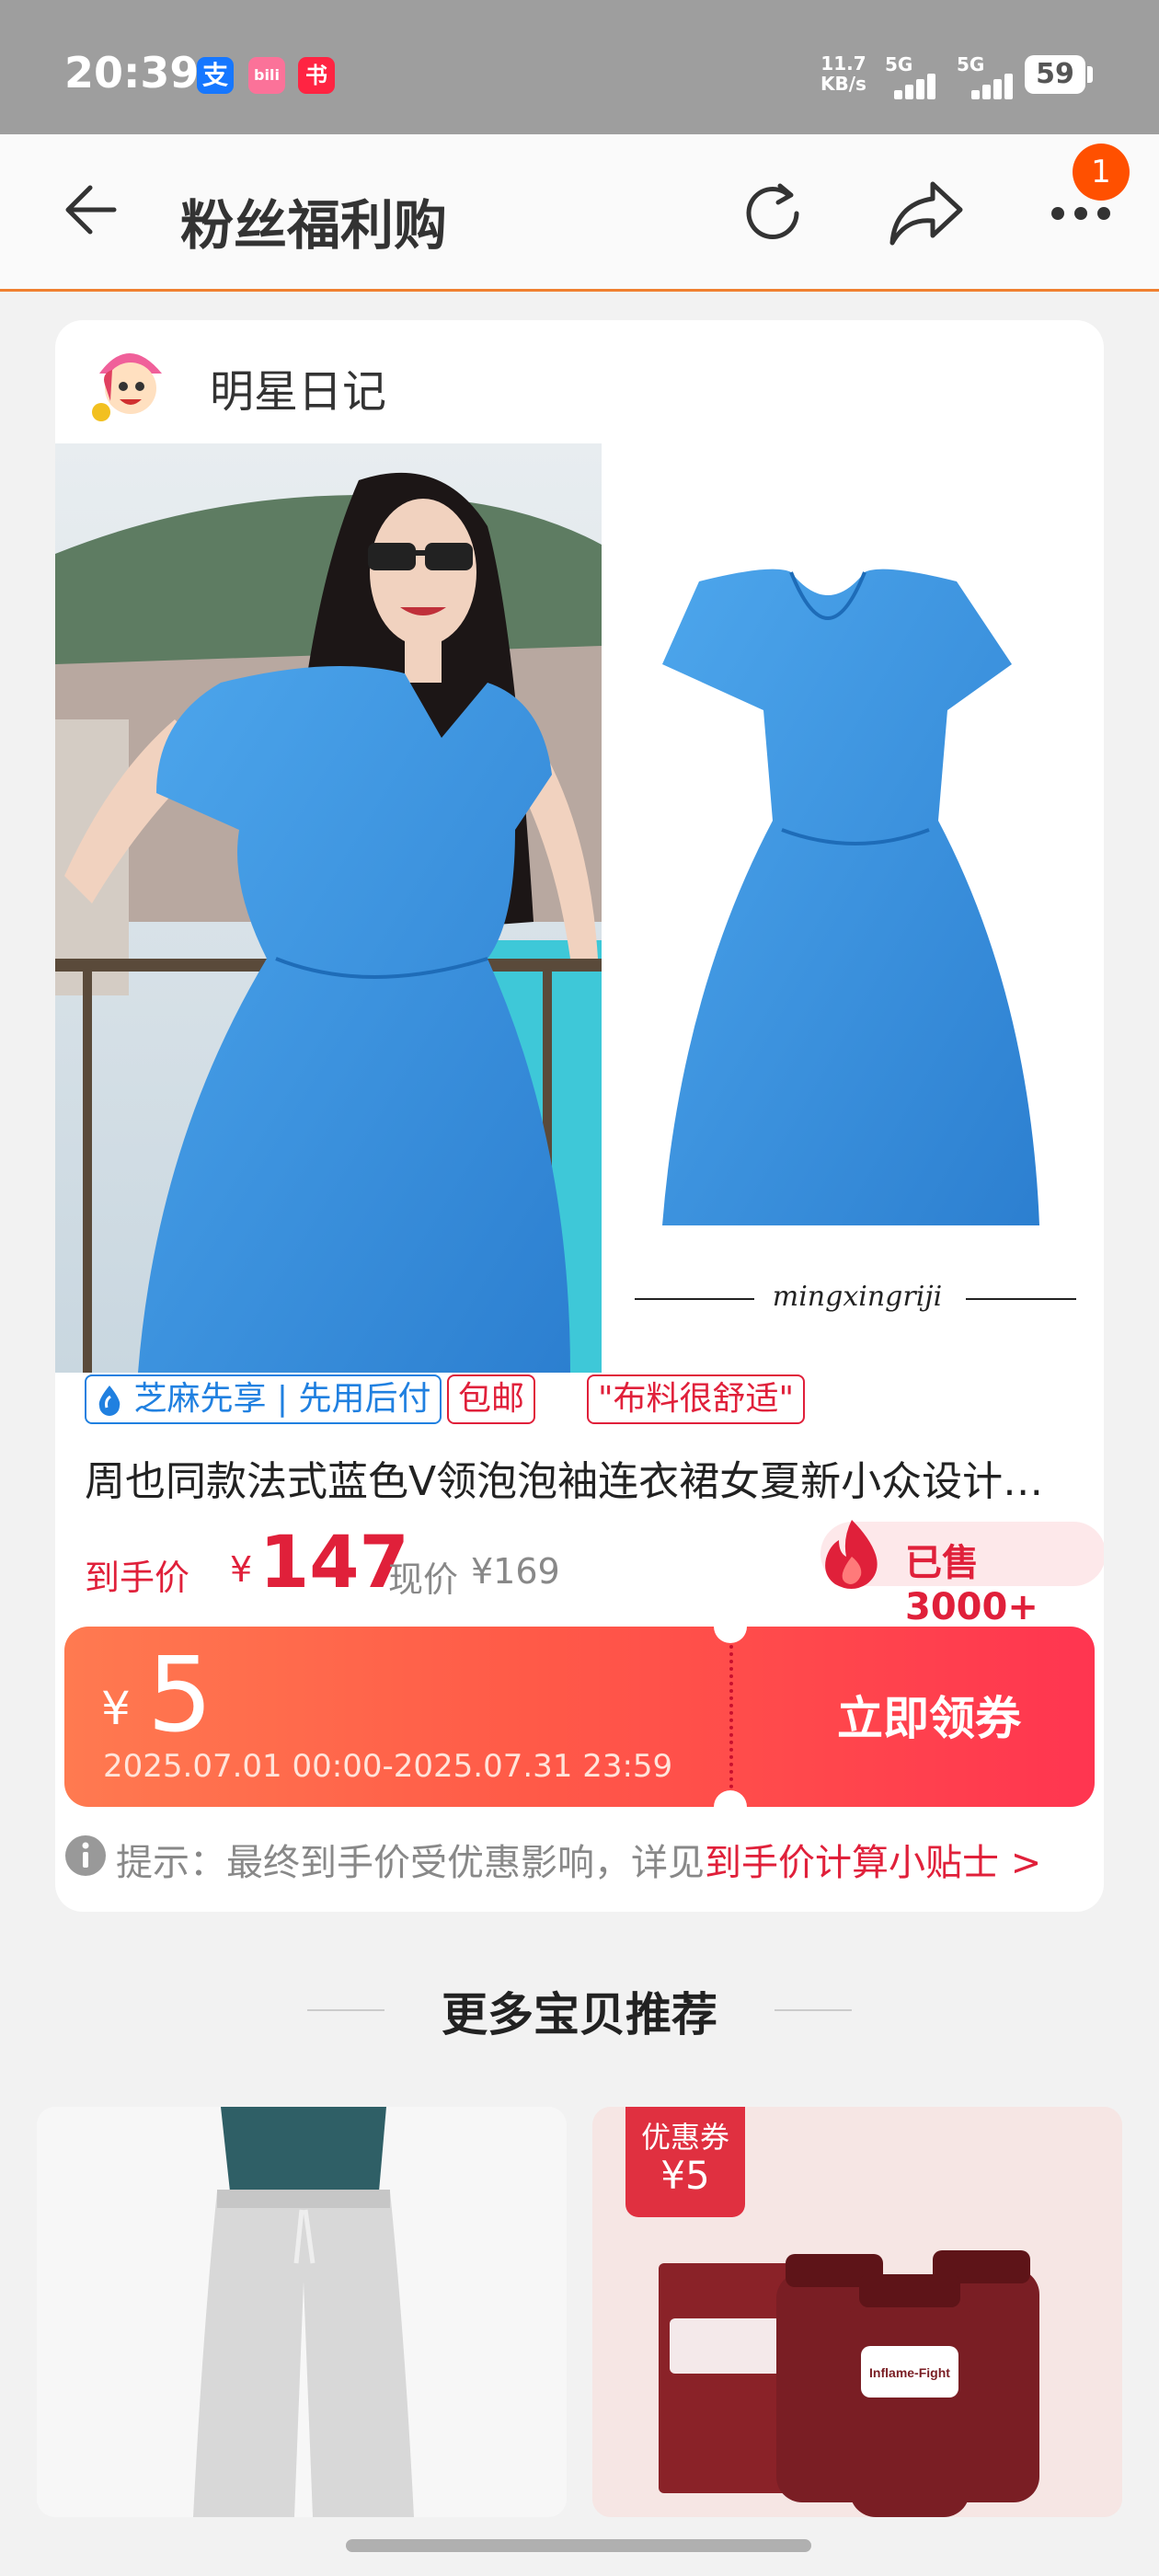 The image size is (1159, 2576). I want to click on network-speed: 11.7 KB/s, so click(843, 73).